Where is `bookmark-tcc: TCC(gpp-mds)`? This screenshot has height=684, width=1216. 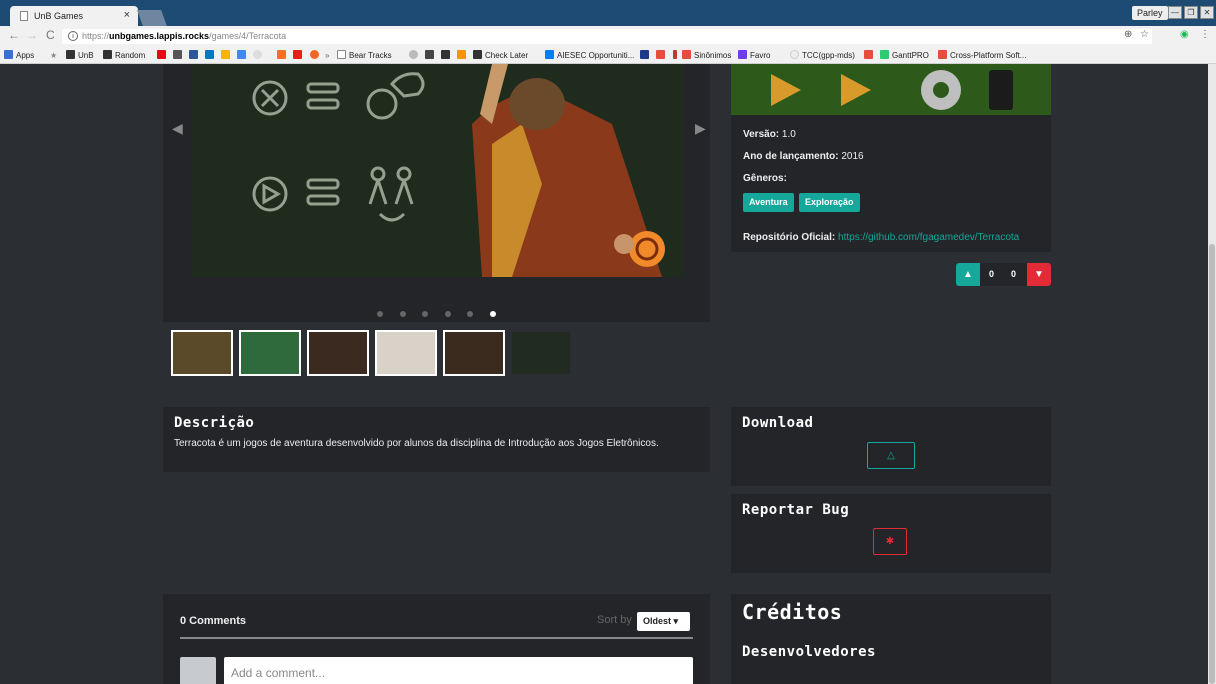 bookmark-tcc: TCC(gpp-mds) is located at coordinates (822, 56).